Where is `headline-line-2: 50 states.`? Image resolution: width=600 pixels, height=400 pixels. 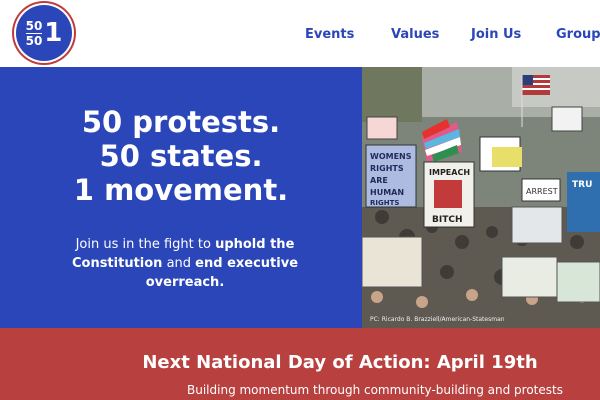
headline-line-2: 50 states. is located at coordinates (181, 156).